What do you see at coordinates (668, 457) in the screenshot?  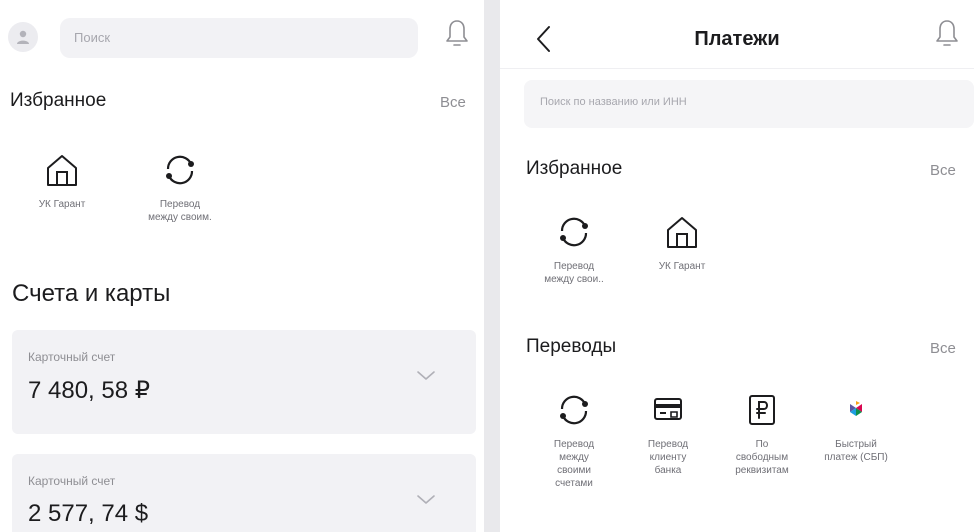 I see `transfer-item-label: Перевод клиенту банка` at bounding box center [668, 457].